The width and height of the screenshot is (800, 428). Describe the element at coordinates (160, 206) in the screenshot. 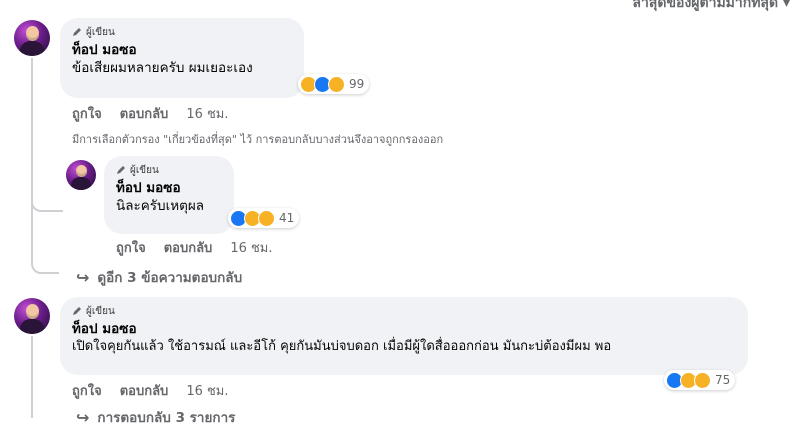

I see `comment-text: นิละครับเหตุผล` at that location.